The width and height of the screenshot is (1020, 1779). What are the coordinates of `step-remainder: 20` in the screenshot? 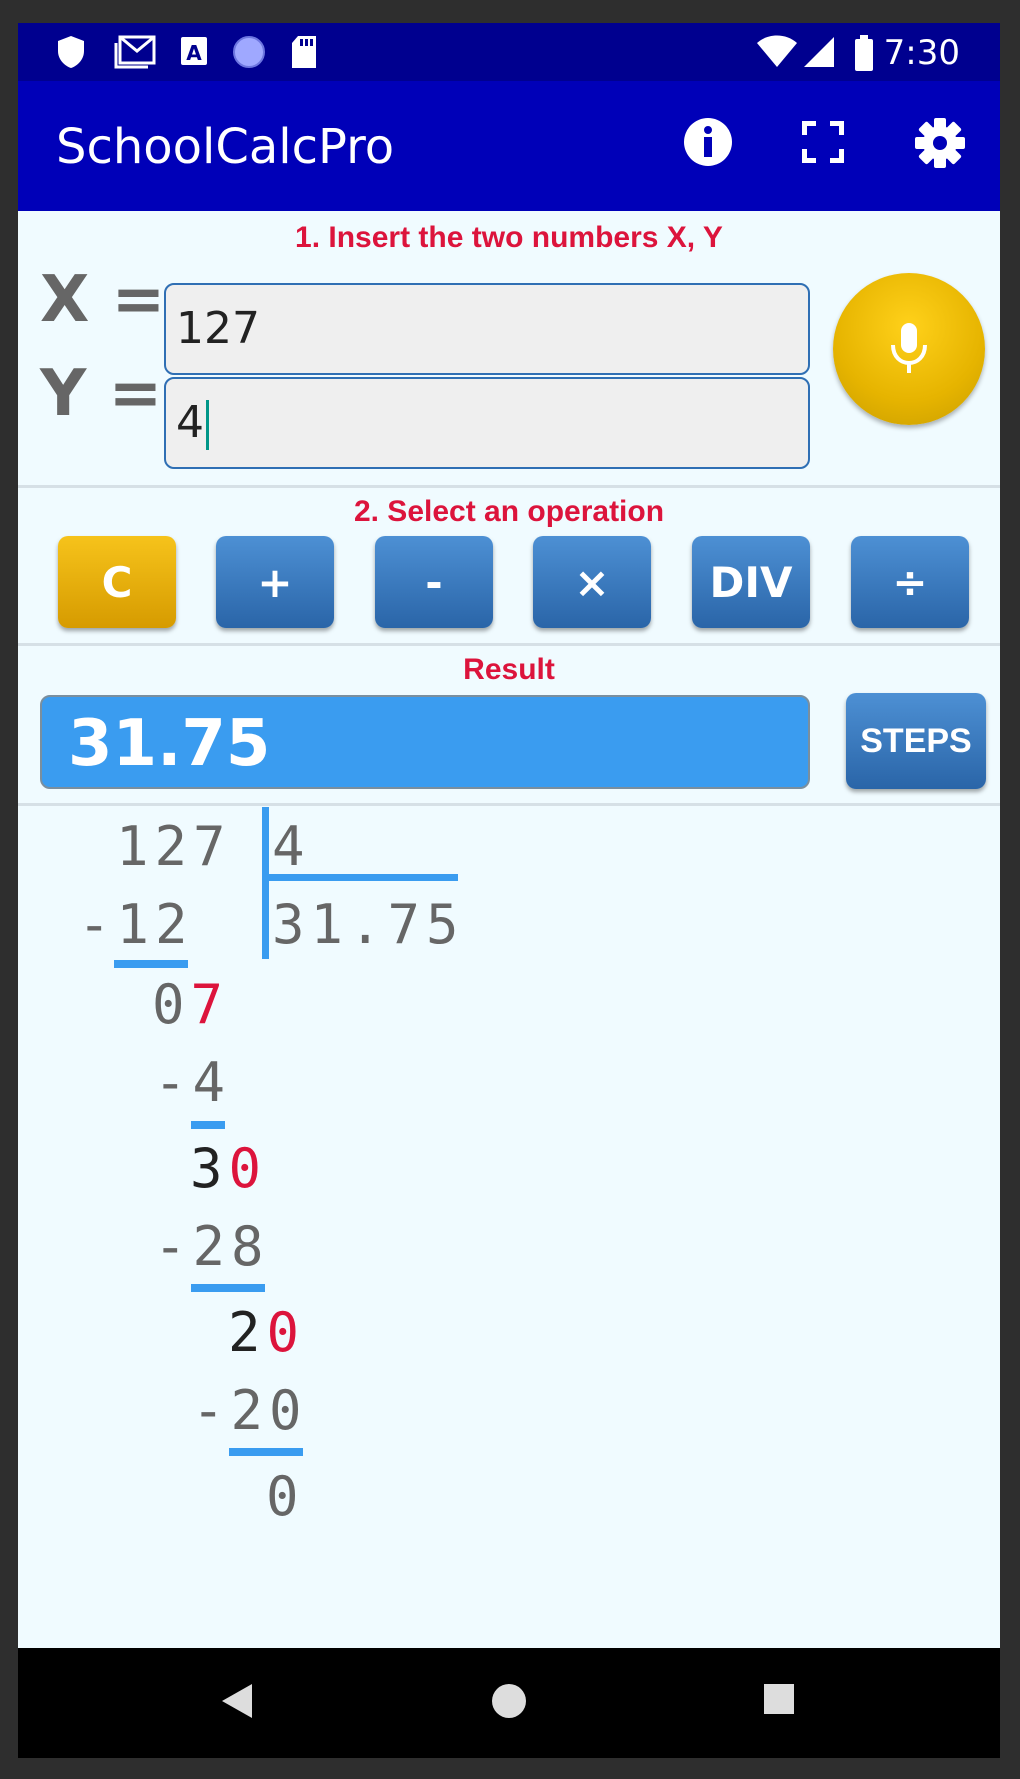 It's located at (267, 1332).